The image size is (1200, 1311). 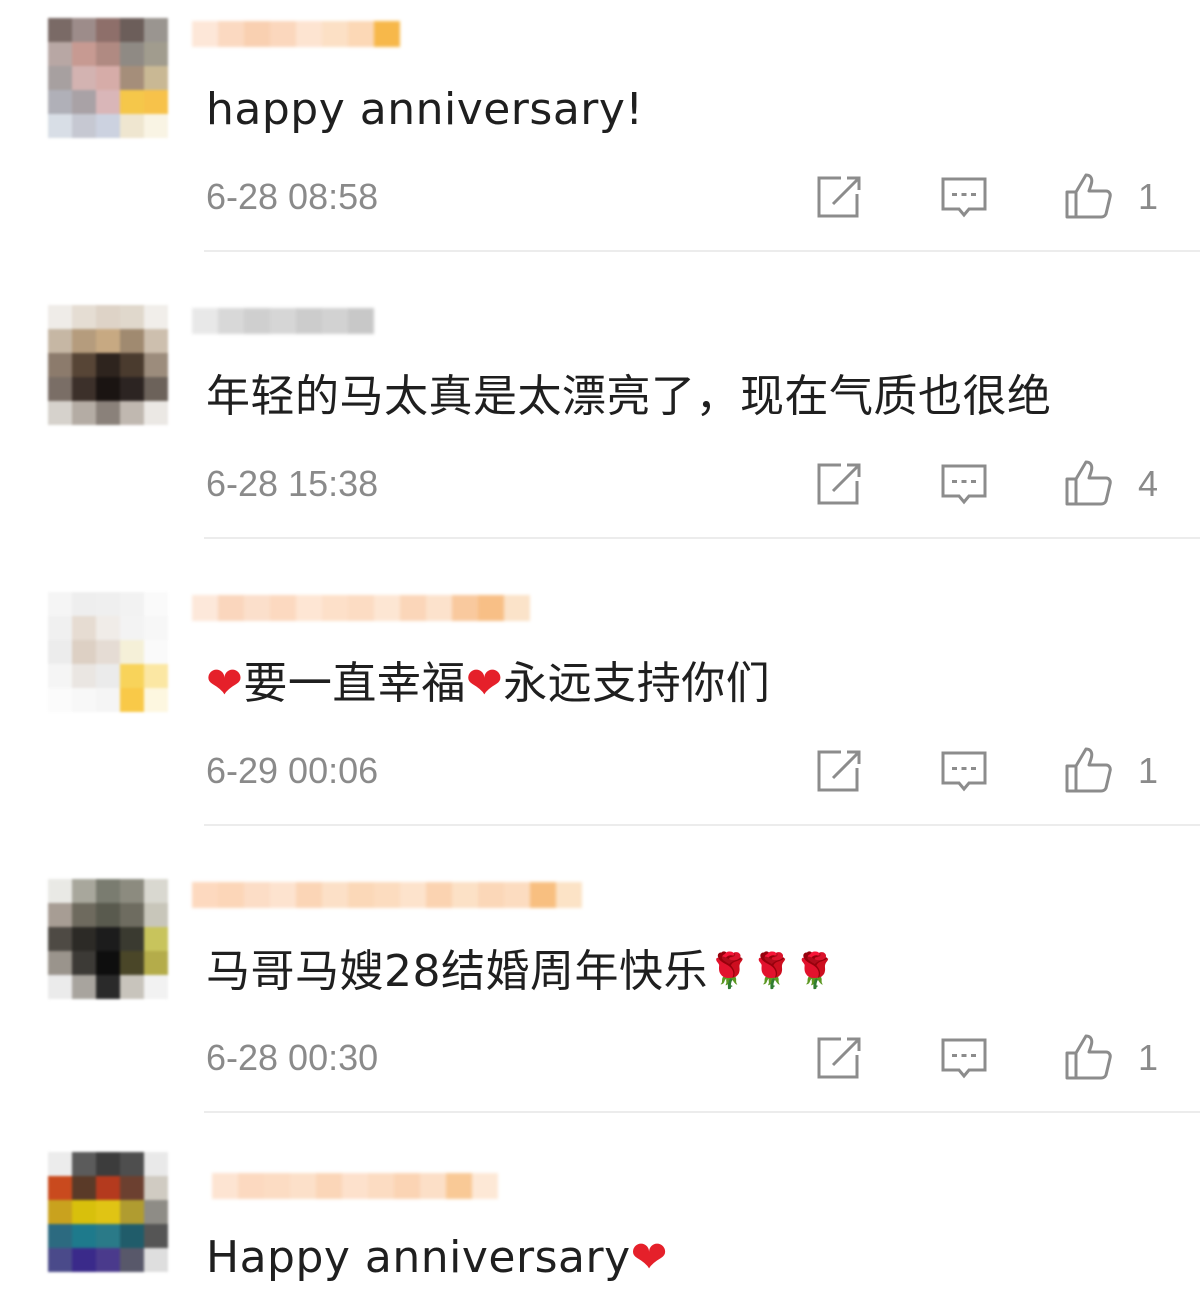 What do you see at coordinates (418, 1257) in the screenshot?
I see `comment-text-part: Happy anniversary` at bounding box center [418, 1257].